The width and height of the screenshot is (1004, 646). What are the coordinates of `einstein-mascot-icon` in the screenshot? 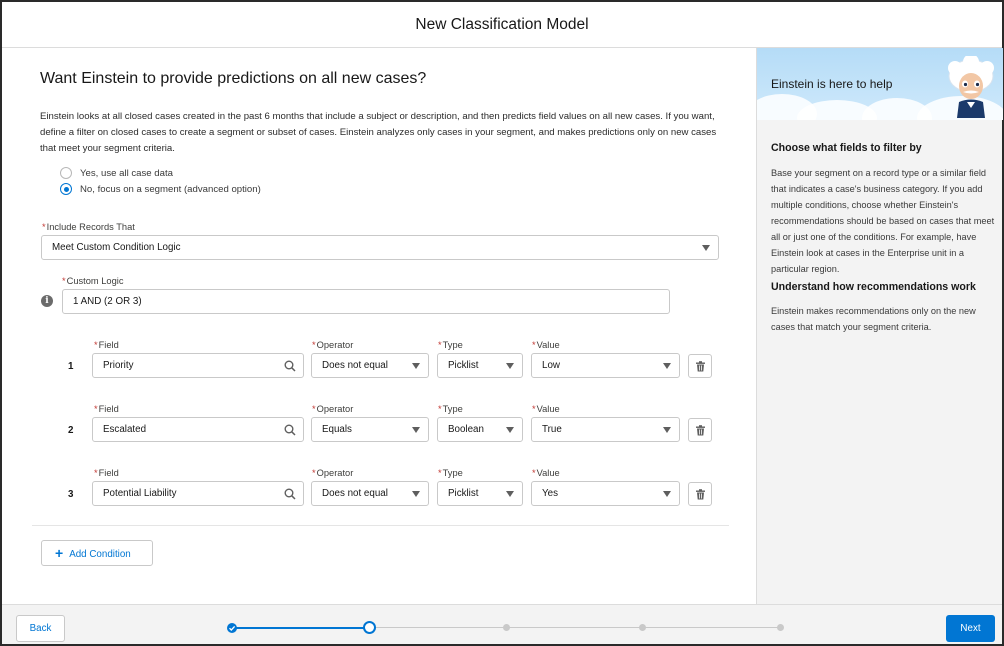 It's located at (971, 87).